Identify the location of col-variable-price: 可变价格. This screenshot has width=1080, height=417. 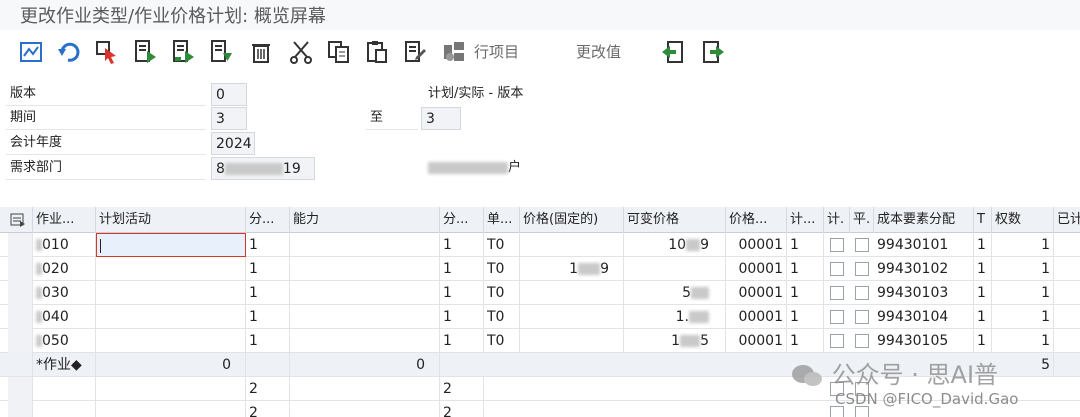
(675, 220).